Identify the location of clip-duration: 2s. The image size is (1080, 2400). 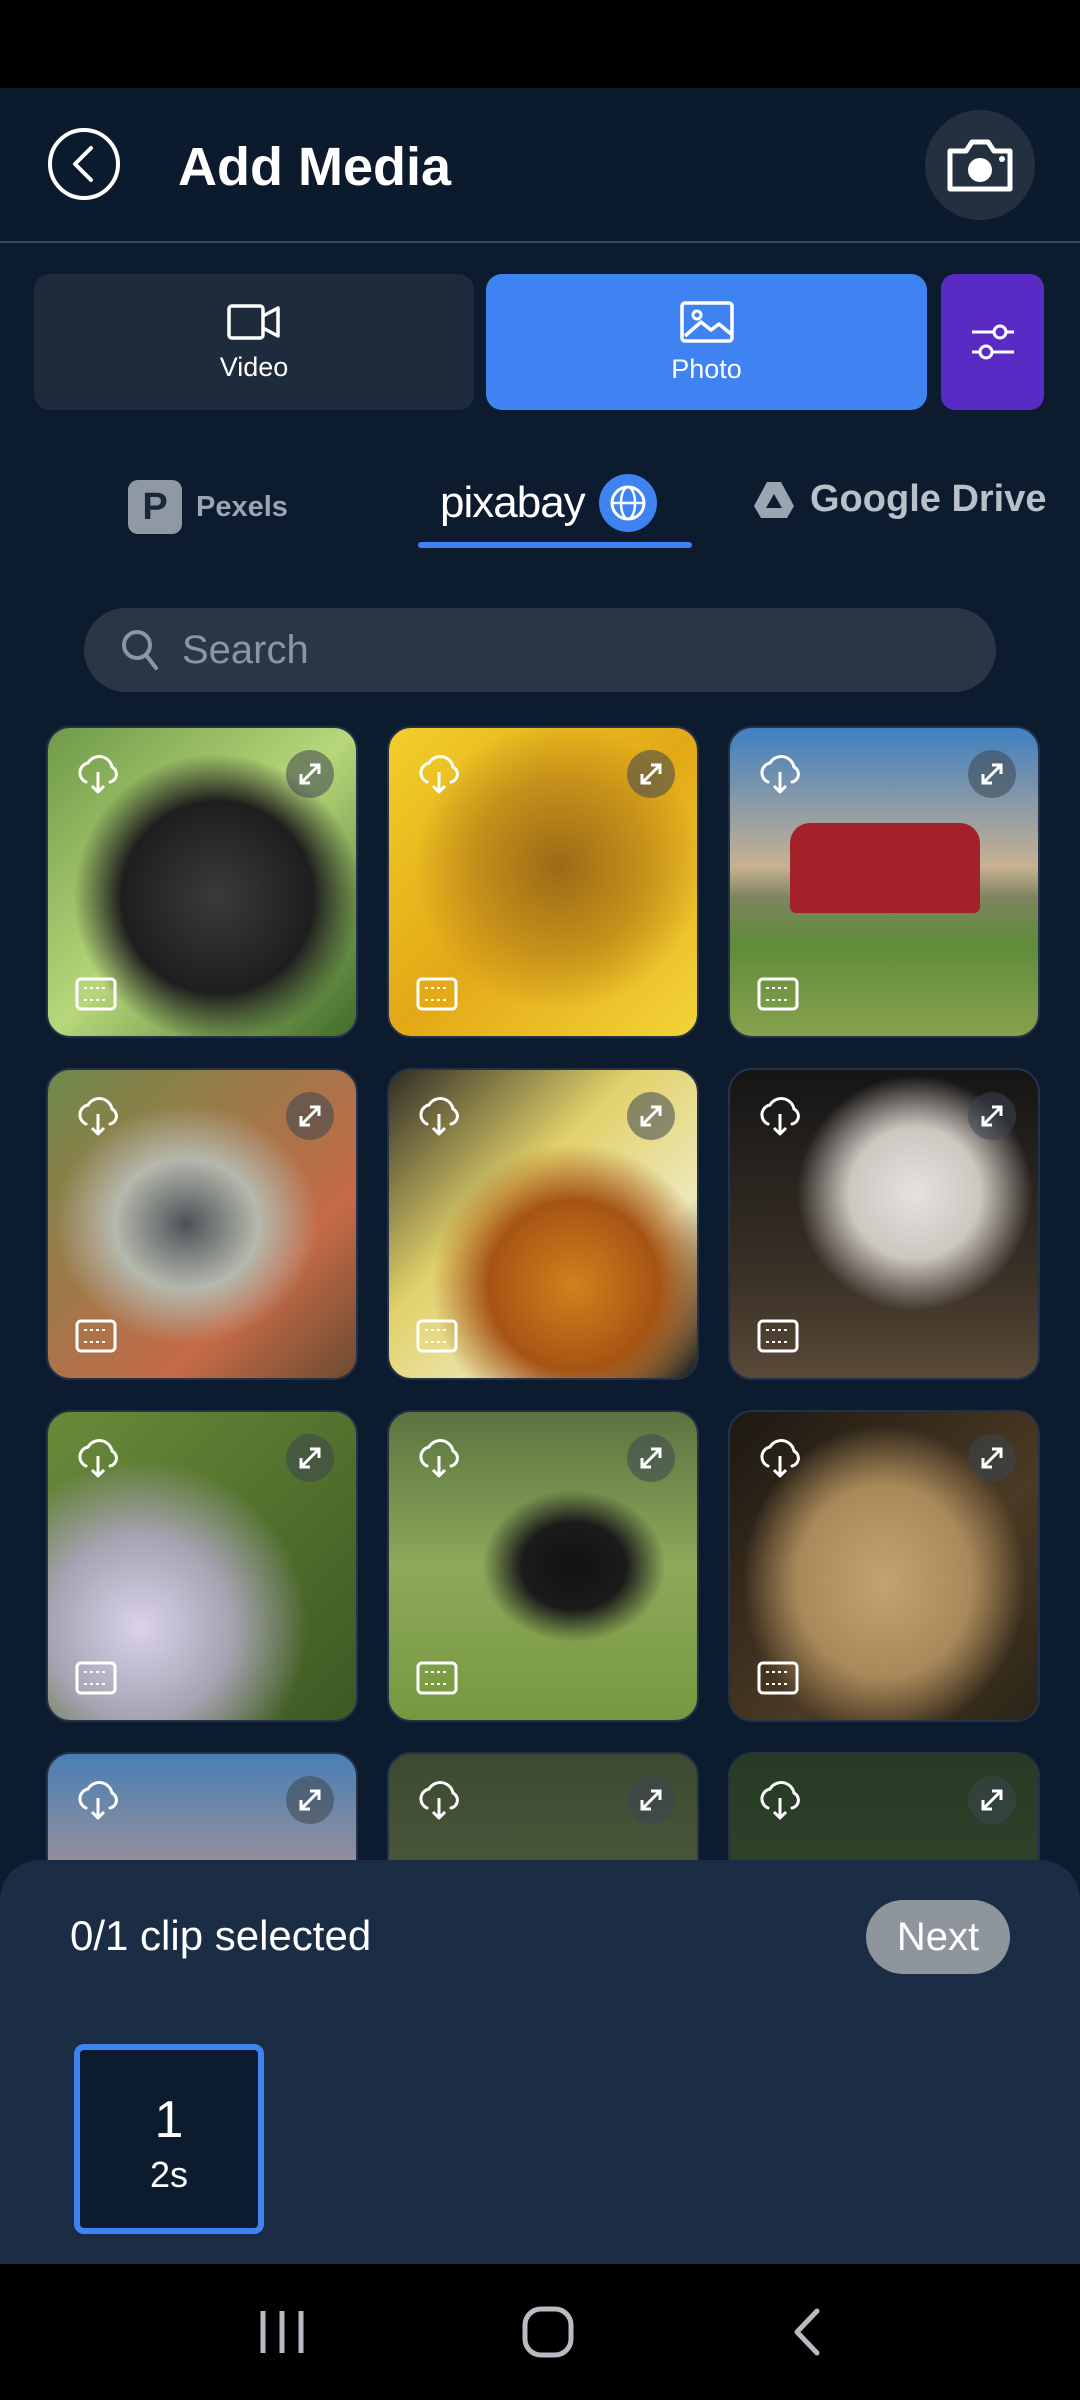
(169, 2174).